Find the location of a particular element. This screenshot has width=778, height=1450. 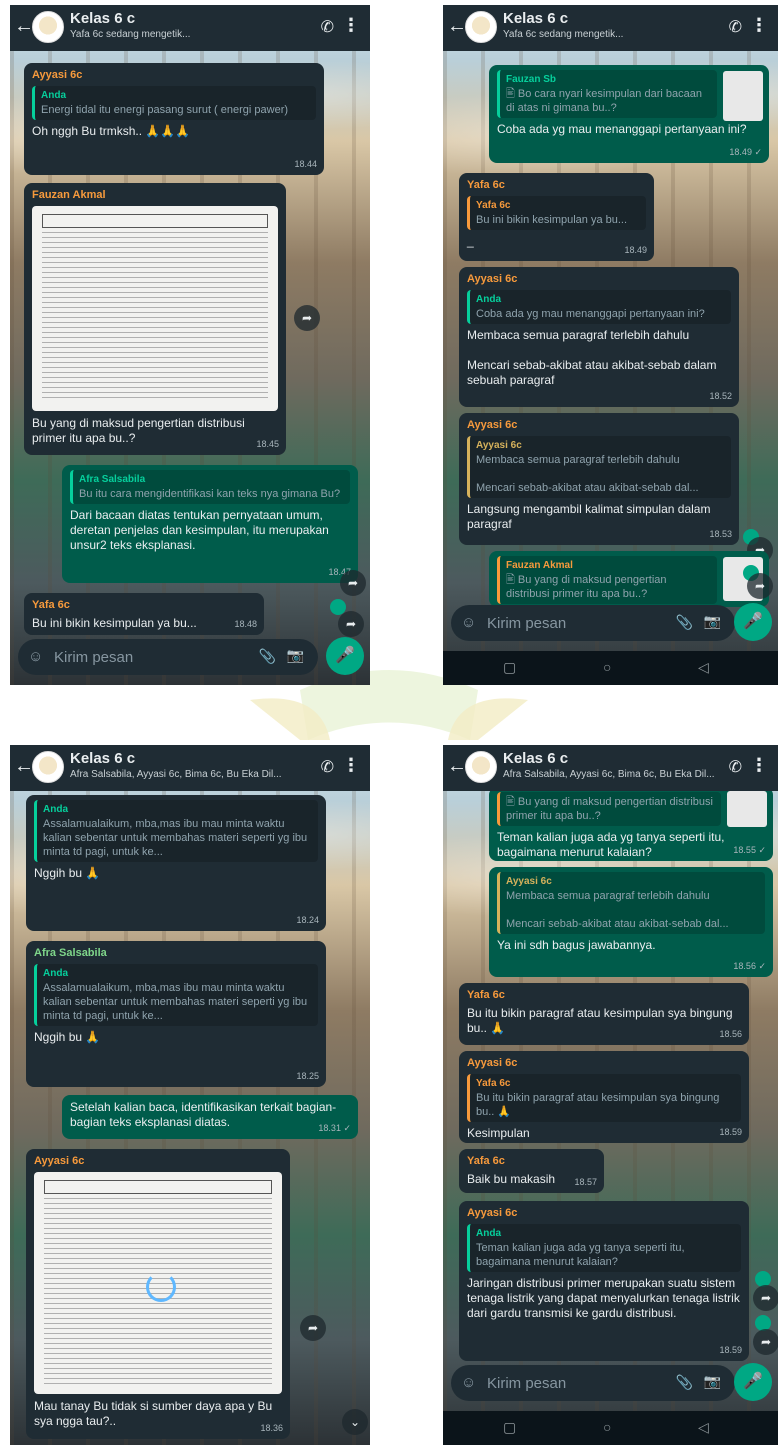

message-time: 18.57 is located at coordinates (585, 1182).